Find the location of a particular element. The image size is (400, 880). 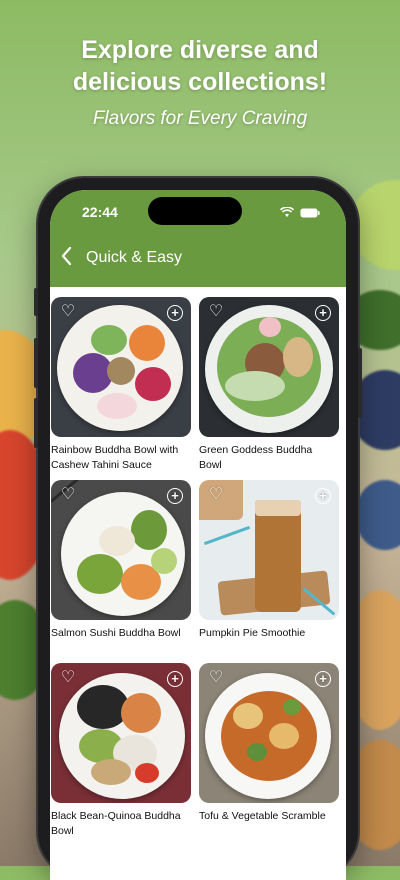

hero-title-line2: delicious collections! is located at coordinates (200, 82).